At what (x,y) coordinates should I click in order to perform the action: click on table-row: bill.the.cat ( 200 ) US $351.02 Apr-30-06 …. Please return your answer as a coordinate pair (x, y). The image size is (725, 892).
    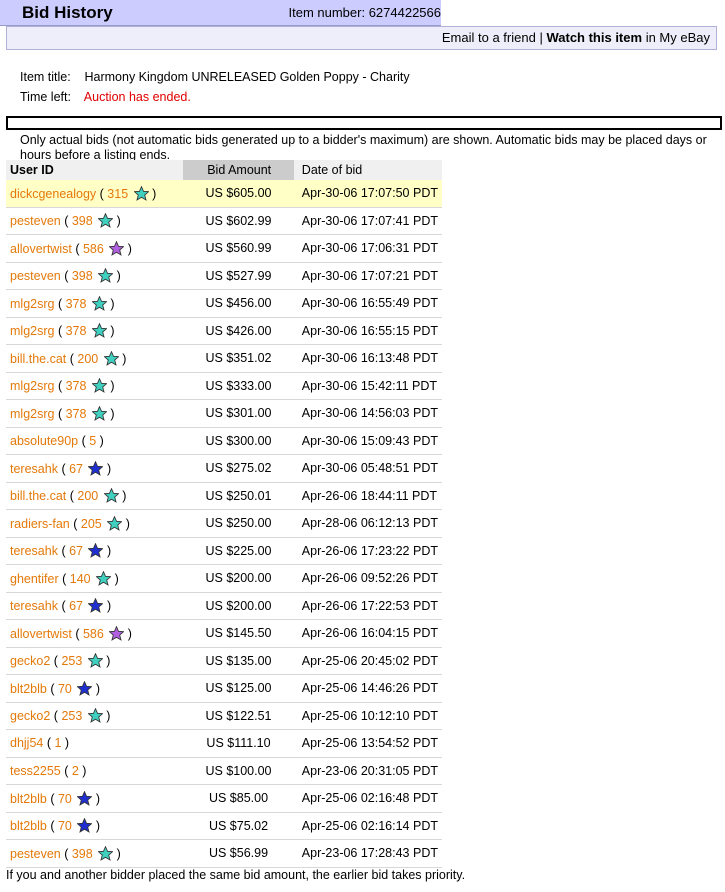
    Looking at the image, I should click on (224, 358).